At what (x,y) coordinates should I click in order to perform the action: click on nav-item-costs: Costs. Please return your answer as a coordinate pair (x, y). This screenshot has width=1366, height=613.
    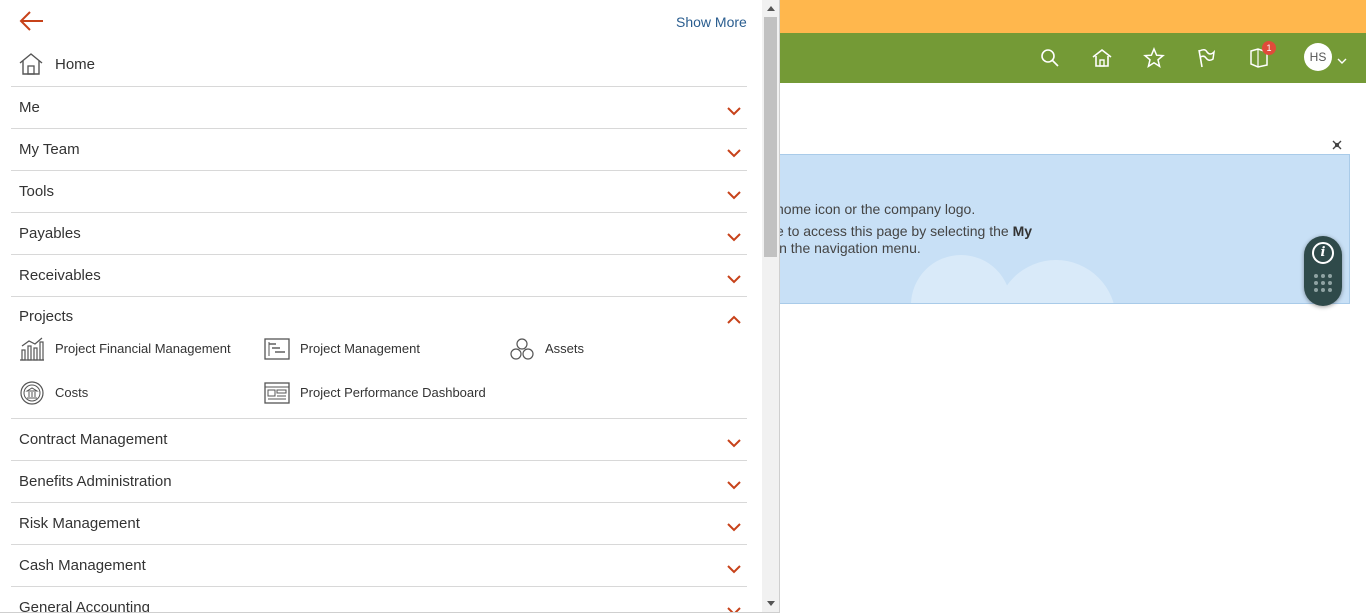
    Looking at the image, I should click on (79, 395).